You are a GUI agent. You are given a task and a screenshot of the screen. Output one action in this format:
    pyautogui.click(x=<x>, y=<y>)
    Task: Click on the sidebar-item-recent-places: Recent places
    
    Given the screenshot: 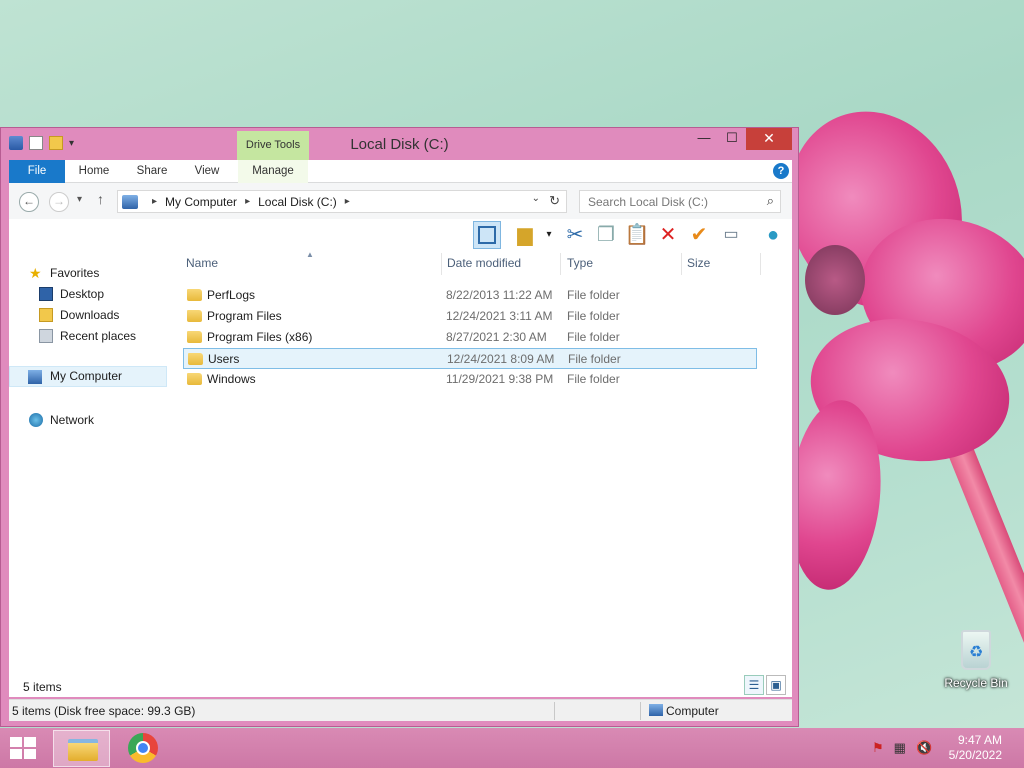 What is the action you would take?
    pyautogui.click(x=88, y=336)
    